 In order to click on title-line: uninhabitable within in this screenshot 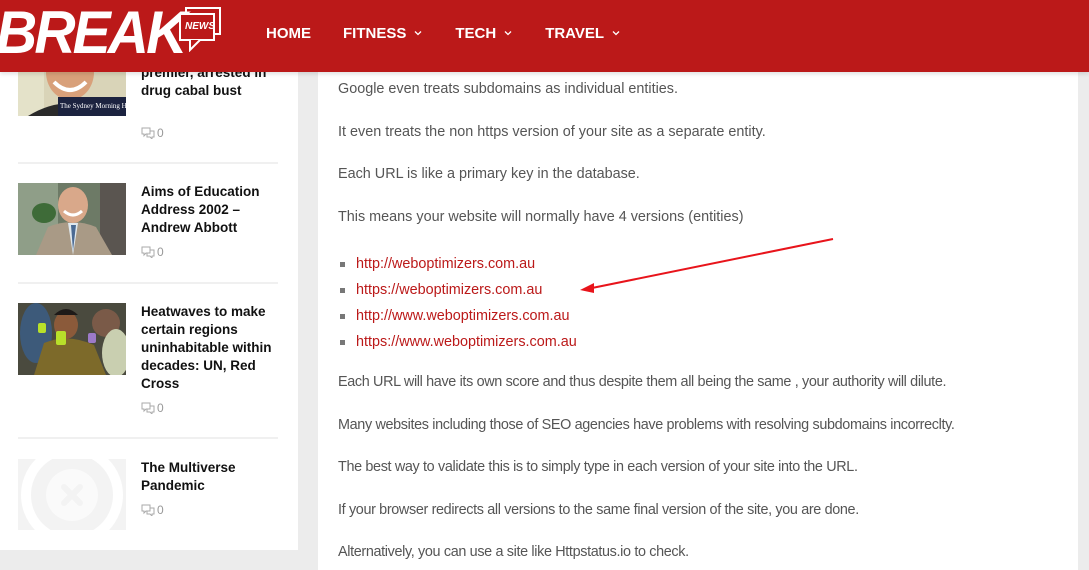, I will do `click(206, 347)`.